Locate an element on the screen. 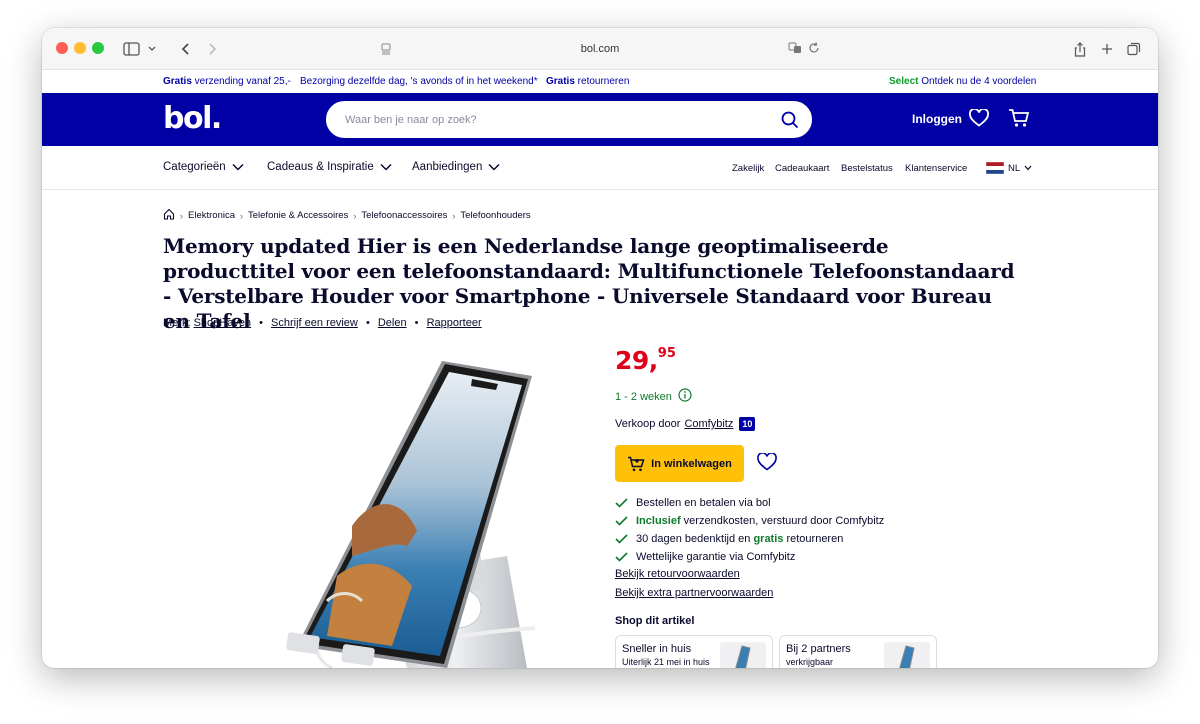 The image size is (1200, 724). brand-label: Merk: is located at coordinates (177, 323).